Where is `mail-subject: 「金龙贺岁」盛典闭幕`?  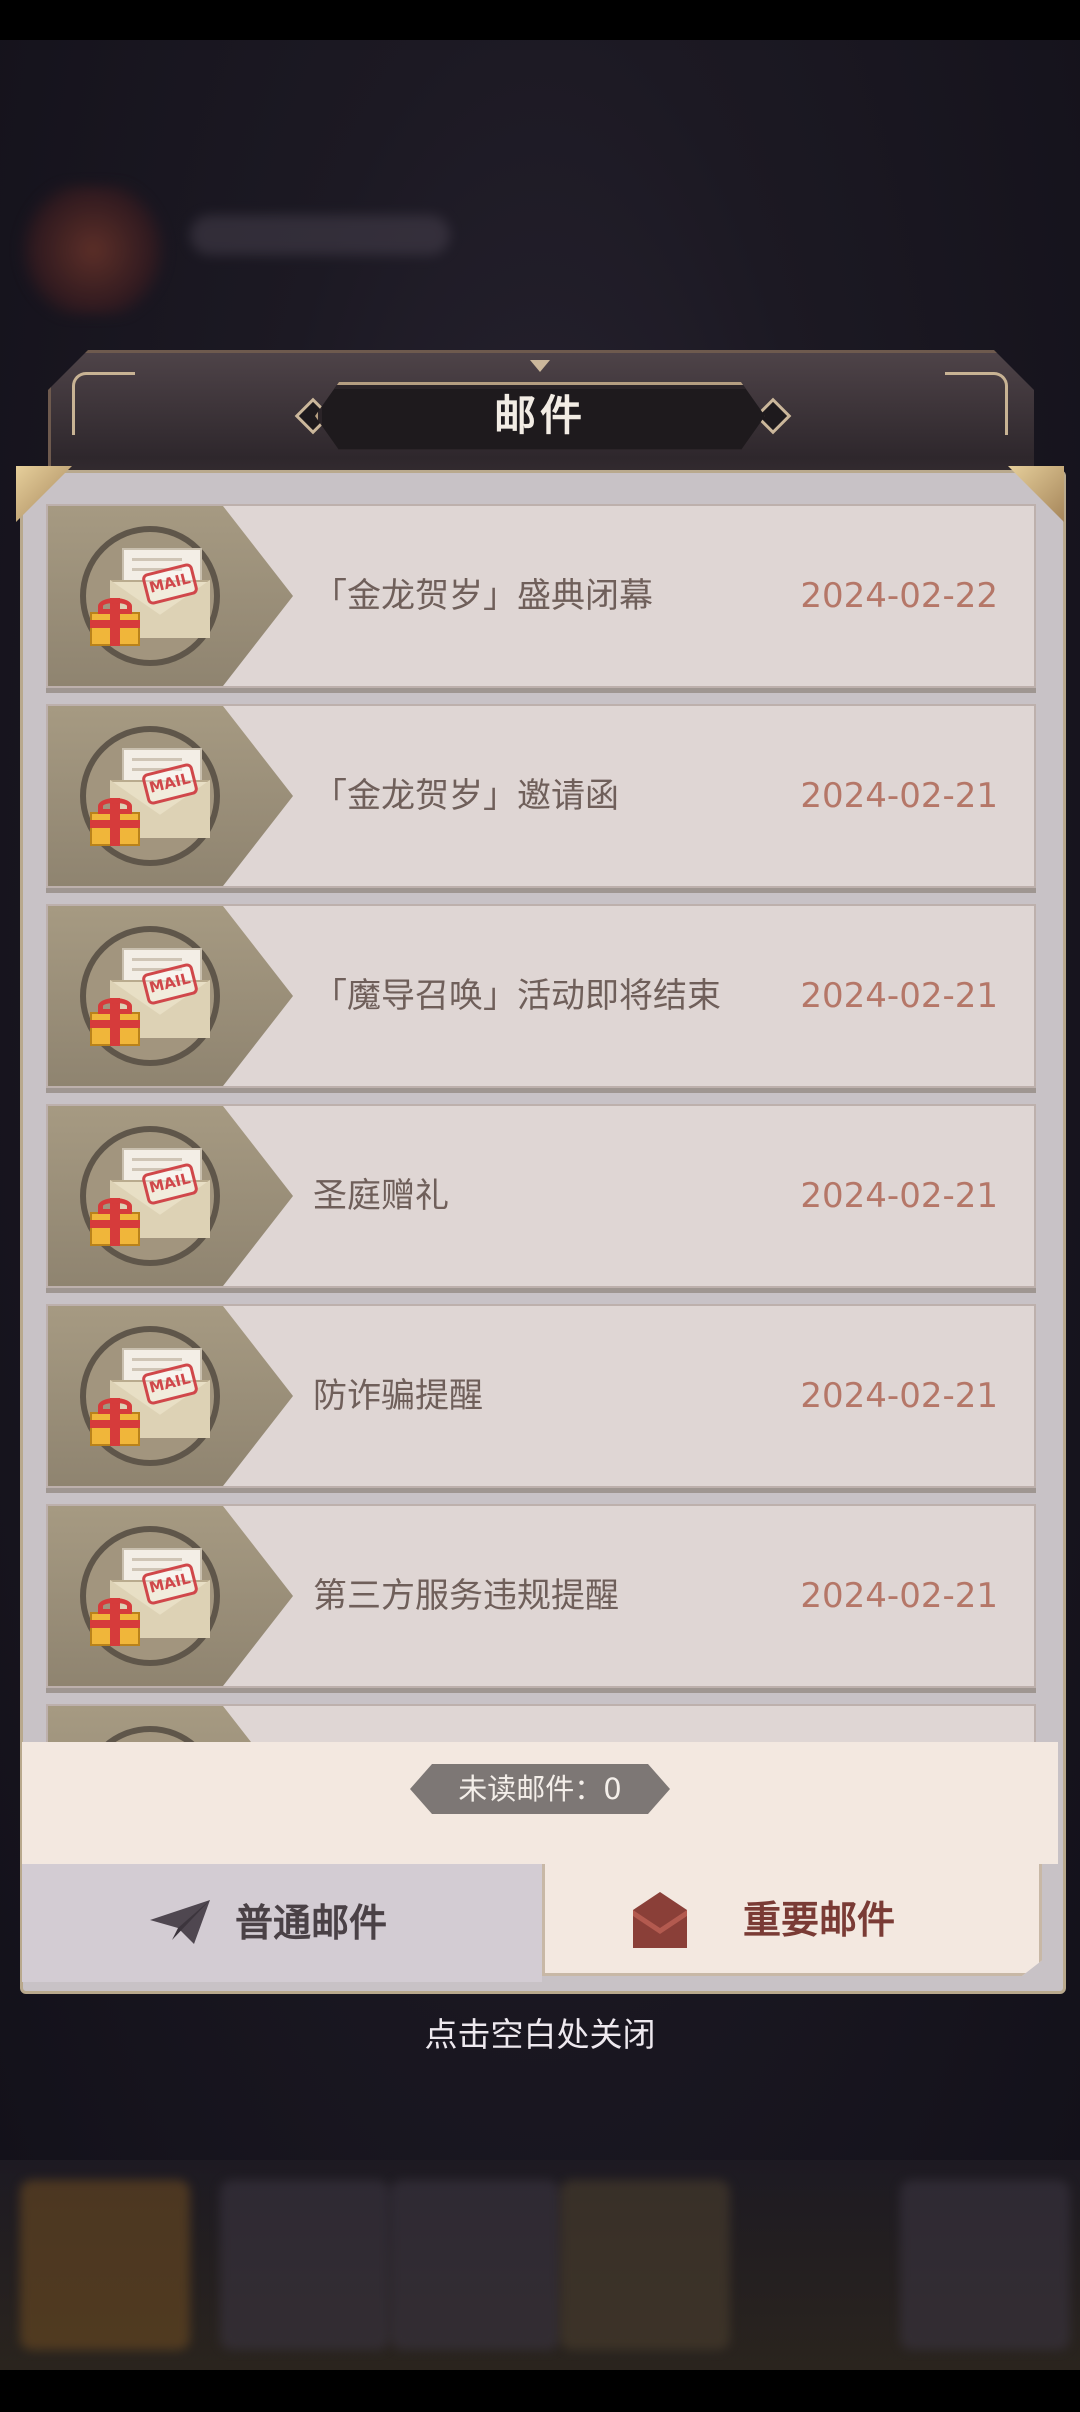 mail-subject: 「金龙贺岁」盛典闭幕 is located at coordinates (483, 596).